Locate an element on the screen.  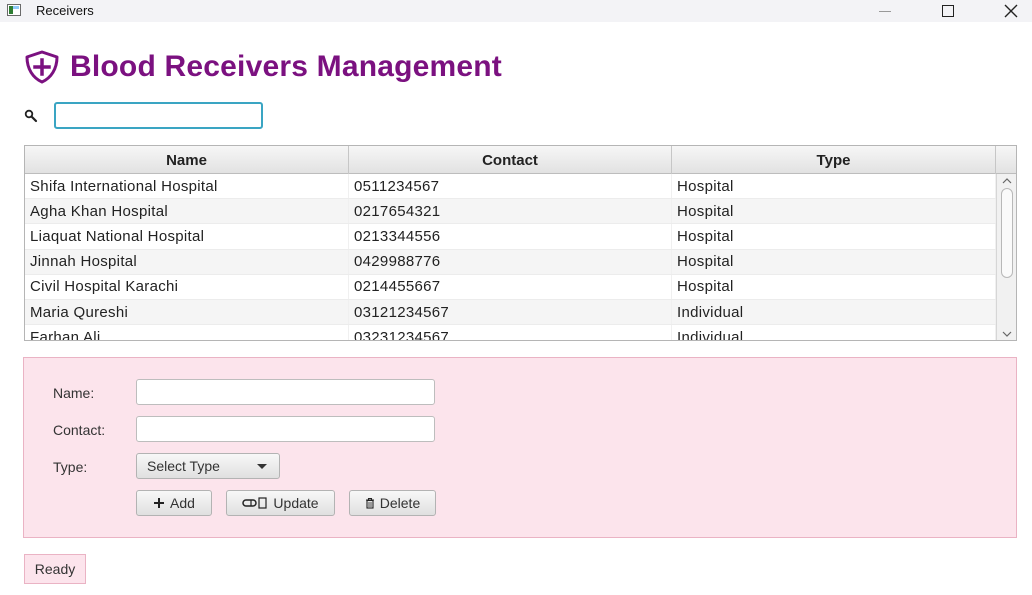
column-header-type: Type is located at coordinates (834, 160).